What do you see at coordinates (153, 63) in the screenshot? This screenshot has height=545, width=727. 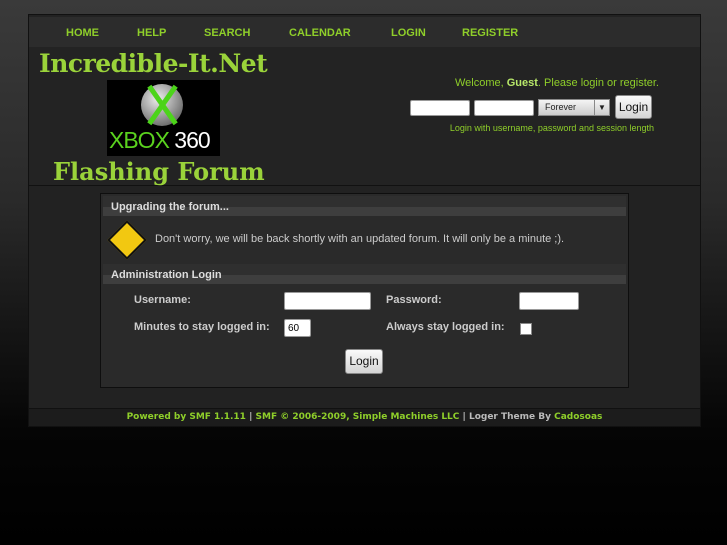 I see `site-logo-title: Incredible-It.Net` at bounding box center [153, 63].